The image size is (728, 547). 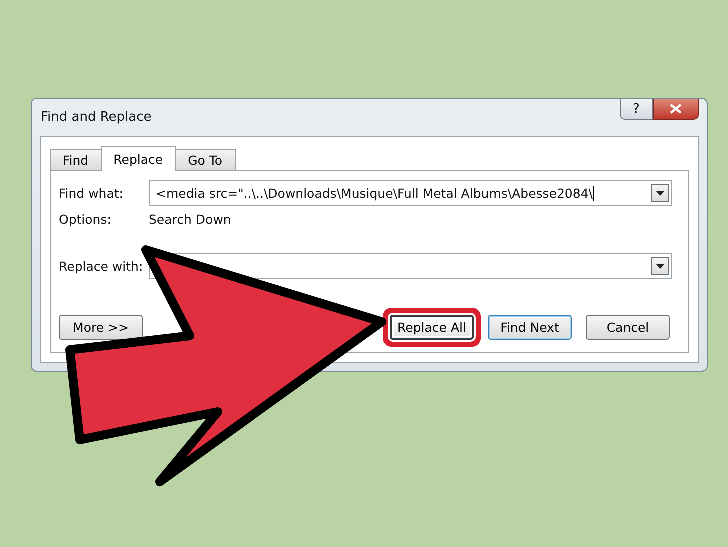 What do you see at coordinates (530, 327) in the screenshot?
I see `dialog-button: Find Next` at bounding box center [530, 327].